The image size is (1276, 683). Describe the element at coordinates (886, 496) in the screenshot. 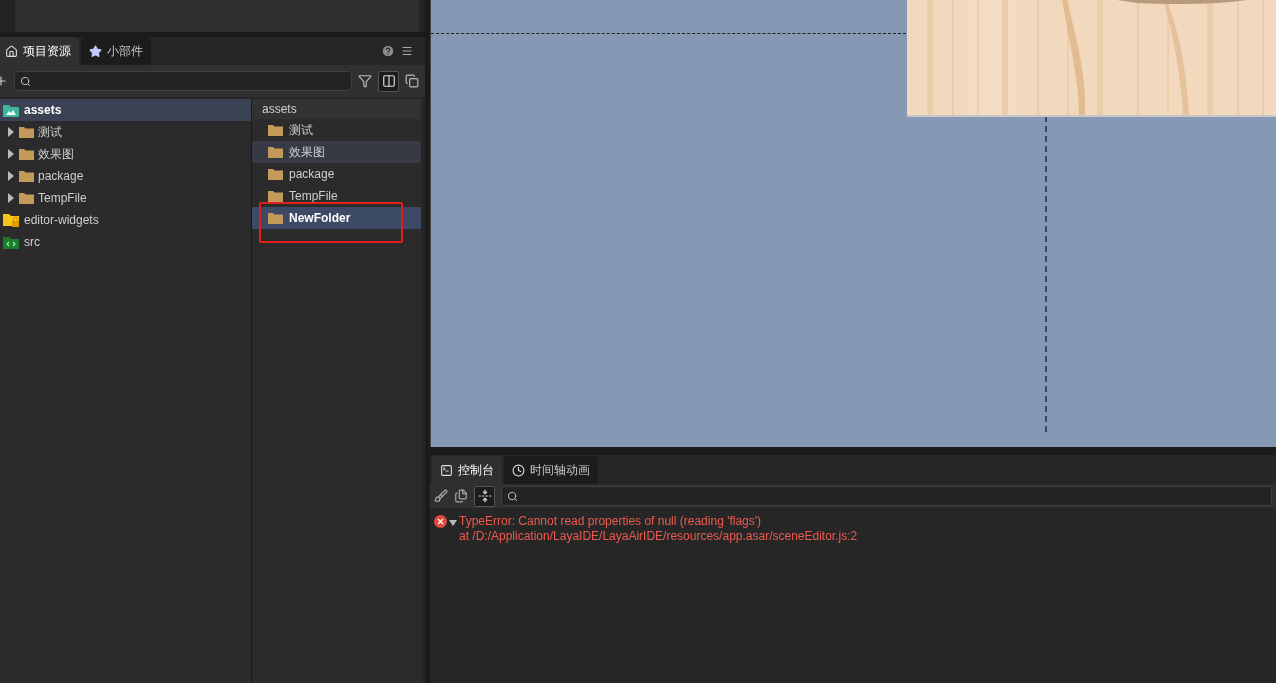

I see `console-search-field` at that location.